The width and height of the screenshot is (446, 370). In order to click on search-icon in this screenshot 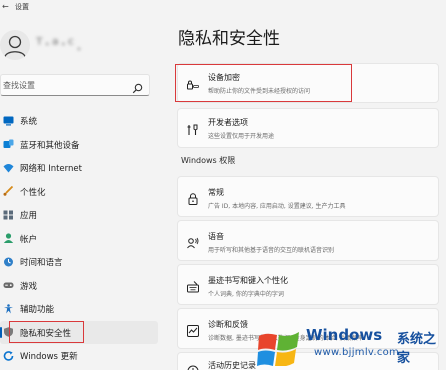, I will do `click(137, 88)`.